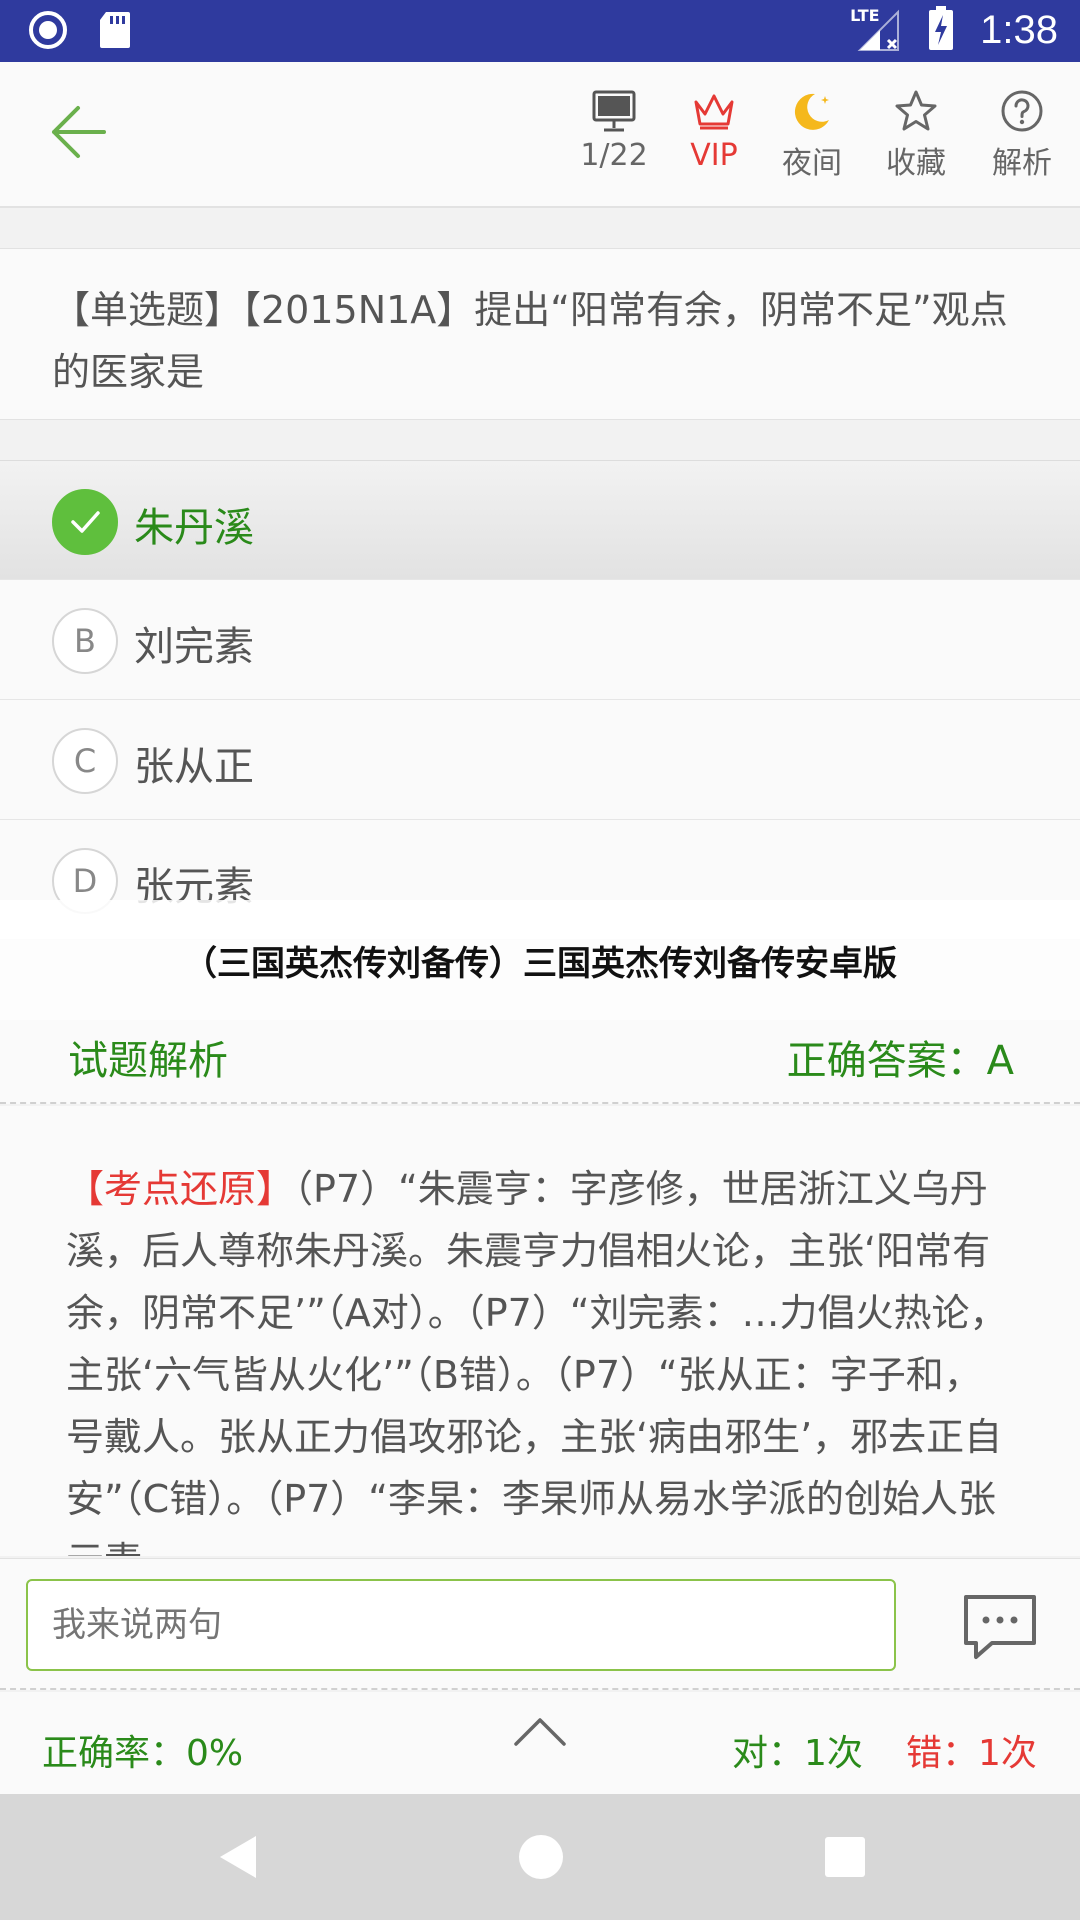  Describe the element at coordinates (48, 32) in the screenshot. I see `record-icon` at that location.